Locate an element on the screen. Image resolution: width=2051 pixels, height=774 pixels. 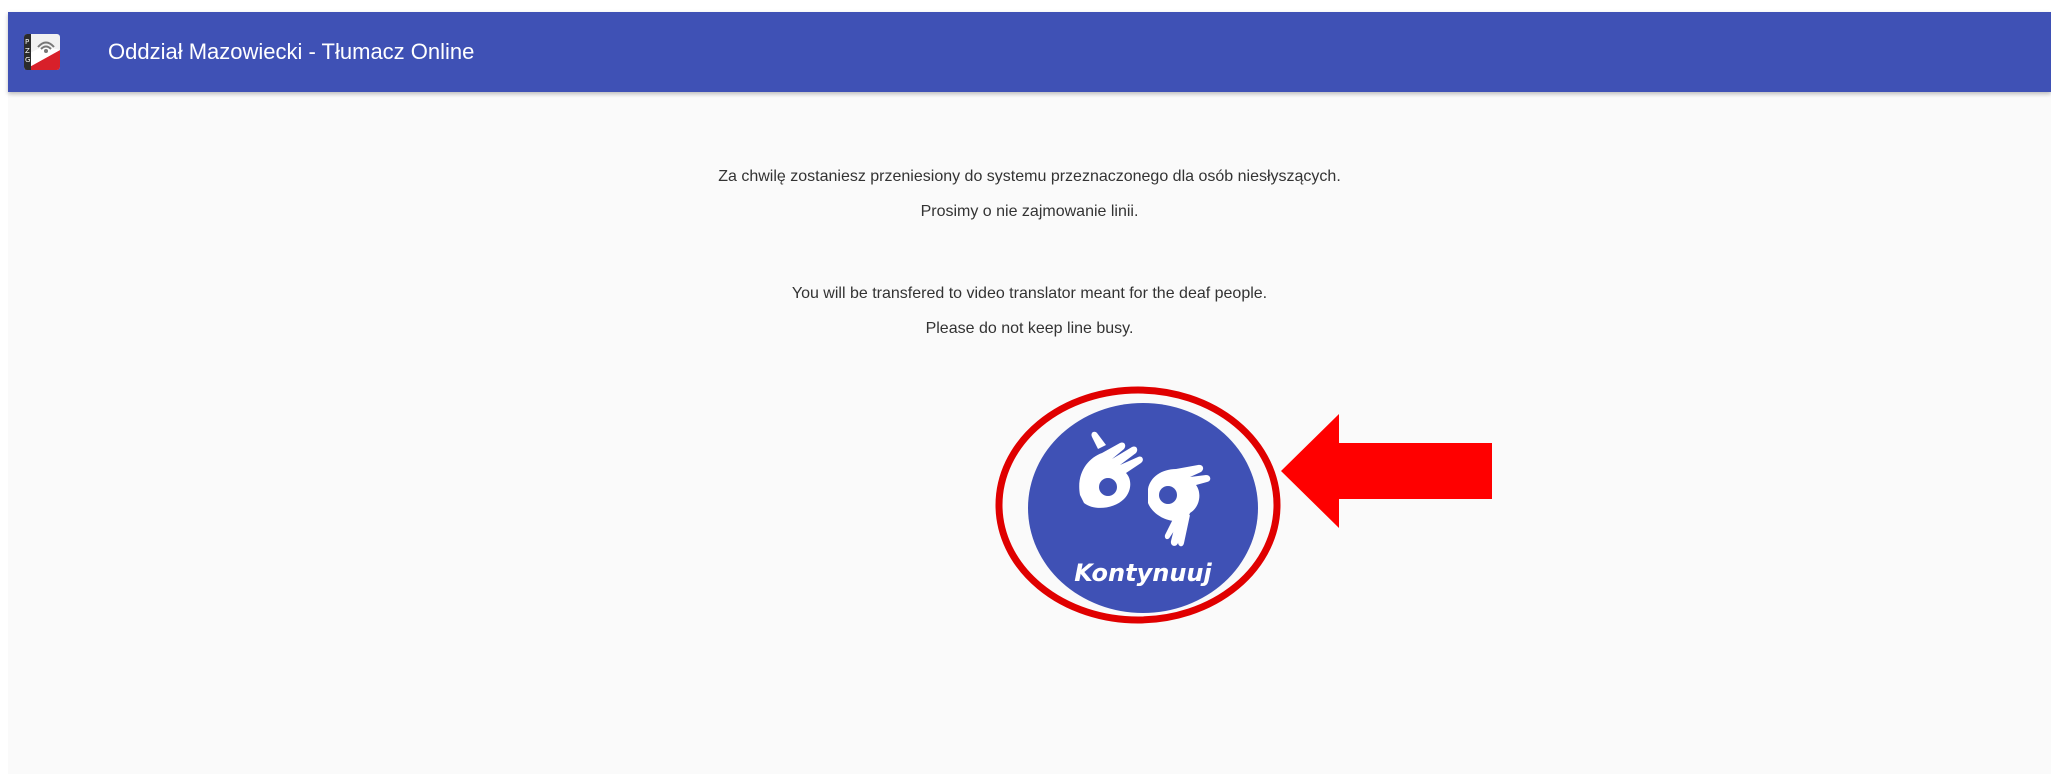
svg-text: Z is located at coordinates (27, 51).